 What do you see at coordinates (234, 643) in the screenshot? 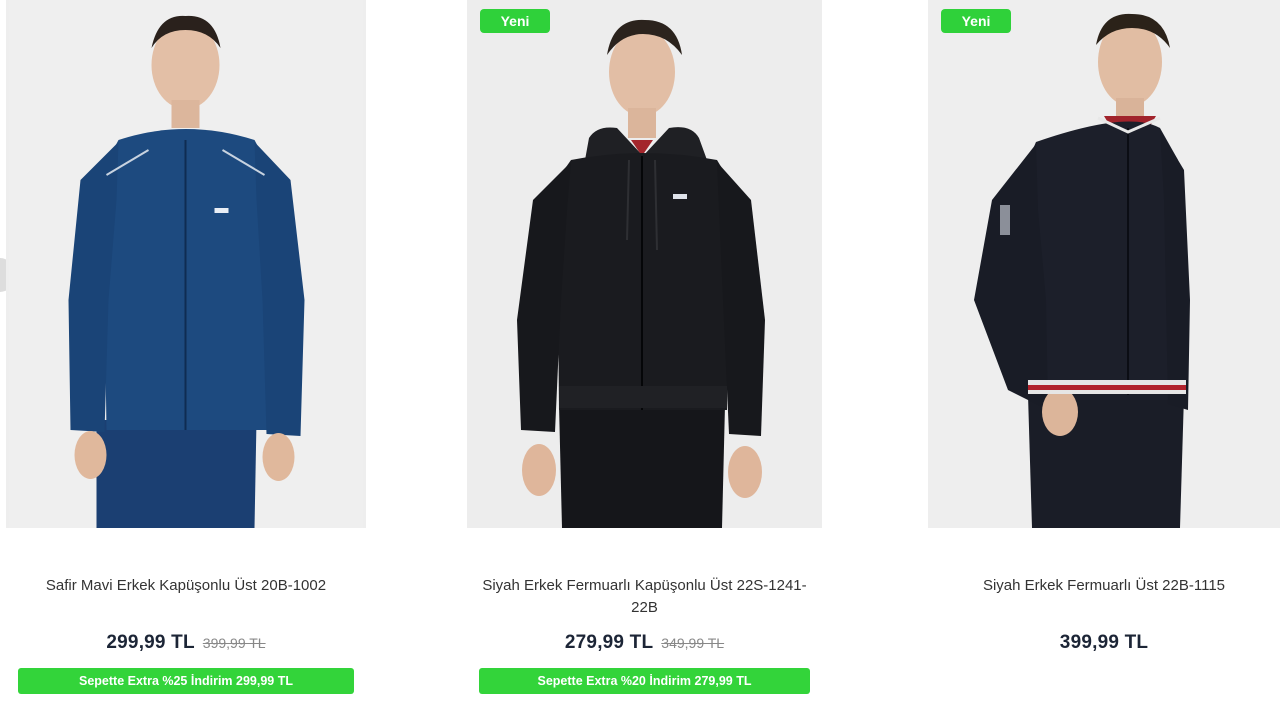
I see `old-price: 399,99 TL` at bounding box center [234, 643].